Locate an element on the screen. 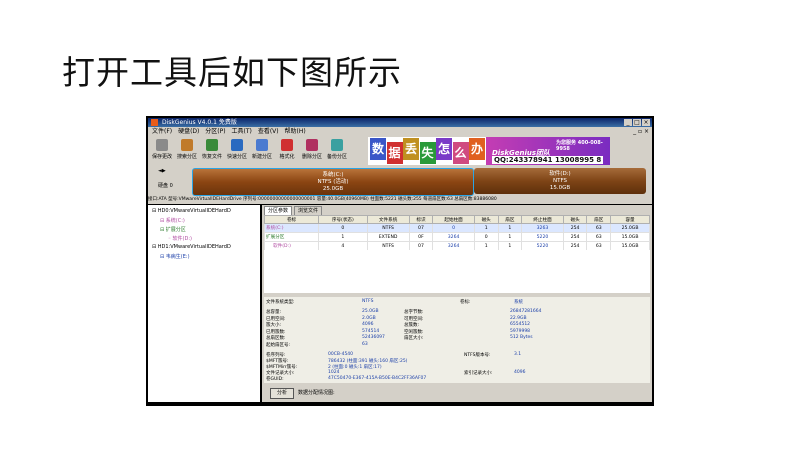 The width and height of the screenshot is (800, 450). app-icon is located at coordinates (154, 122).